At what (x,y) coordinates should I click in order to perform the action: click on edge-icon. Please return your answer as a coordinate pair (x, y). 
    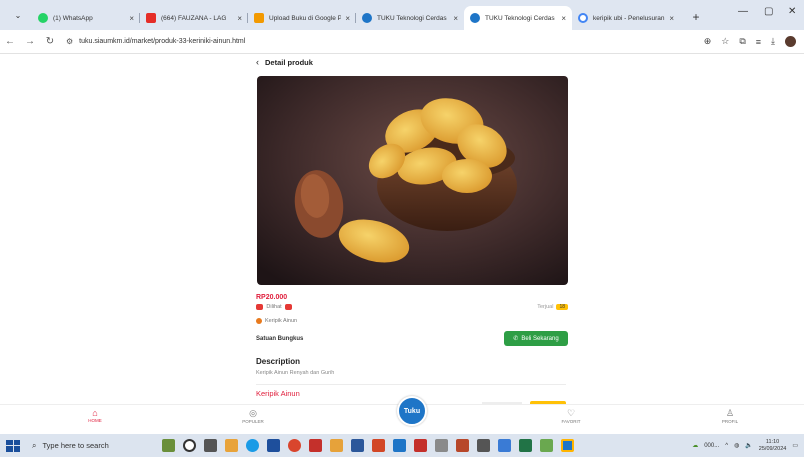
    Looking at the image, I should click on (252, 445).